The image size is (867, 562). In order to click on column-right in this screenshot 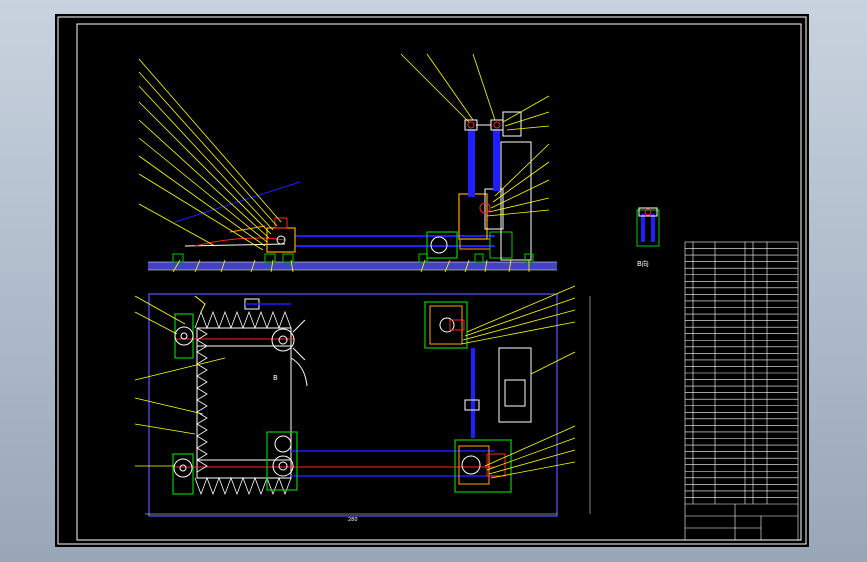, I will do `click(496, 160)`.